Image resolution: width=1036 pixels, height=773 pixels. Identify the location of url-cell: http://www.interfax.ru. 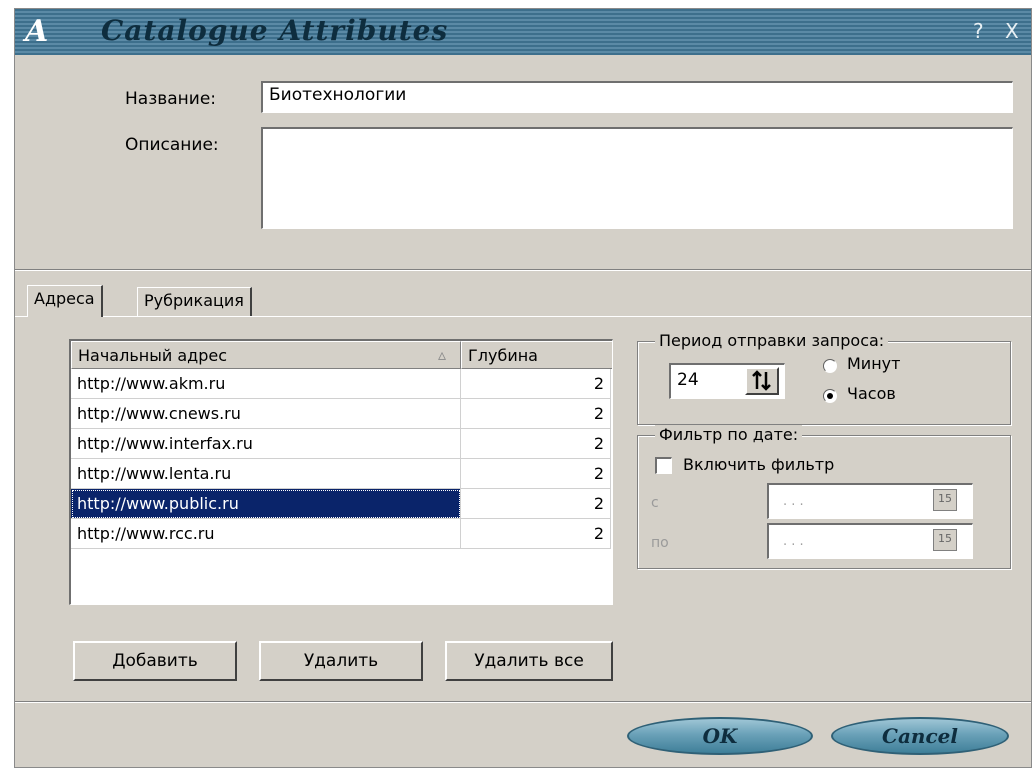
(266, 444).